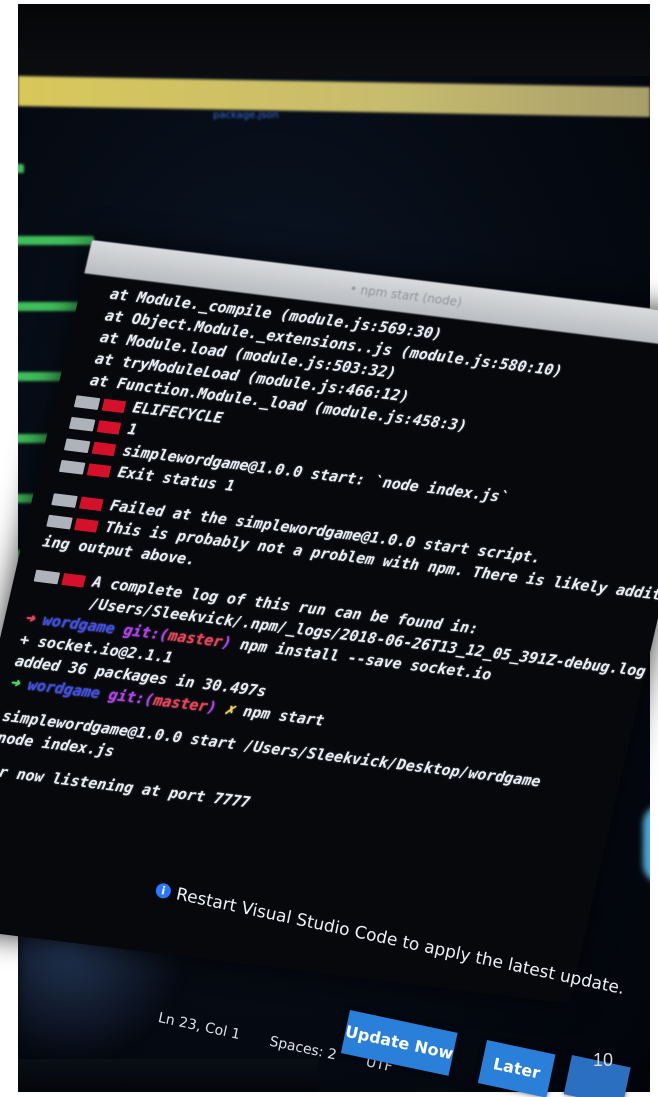  What do you see at coordinates (646, 844) in the screenshot?
I see `blurred-light-right` at bounding box center [646, 844].